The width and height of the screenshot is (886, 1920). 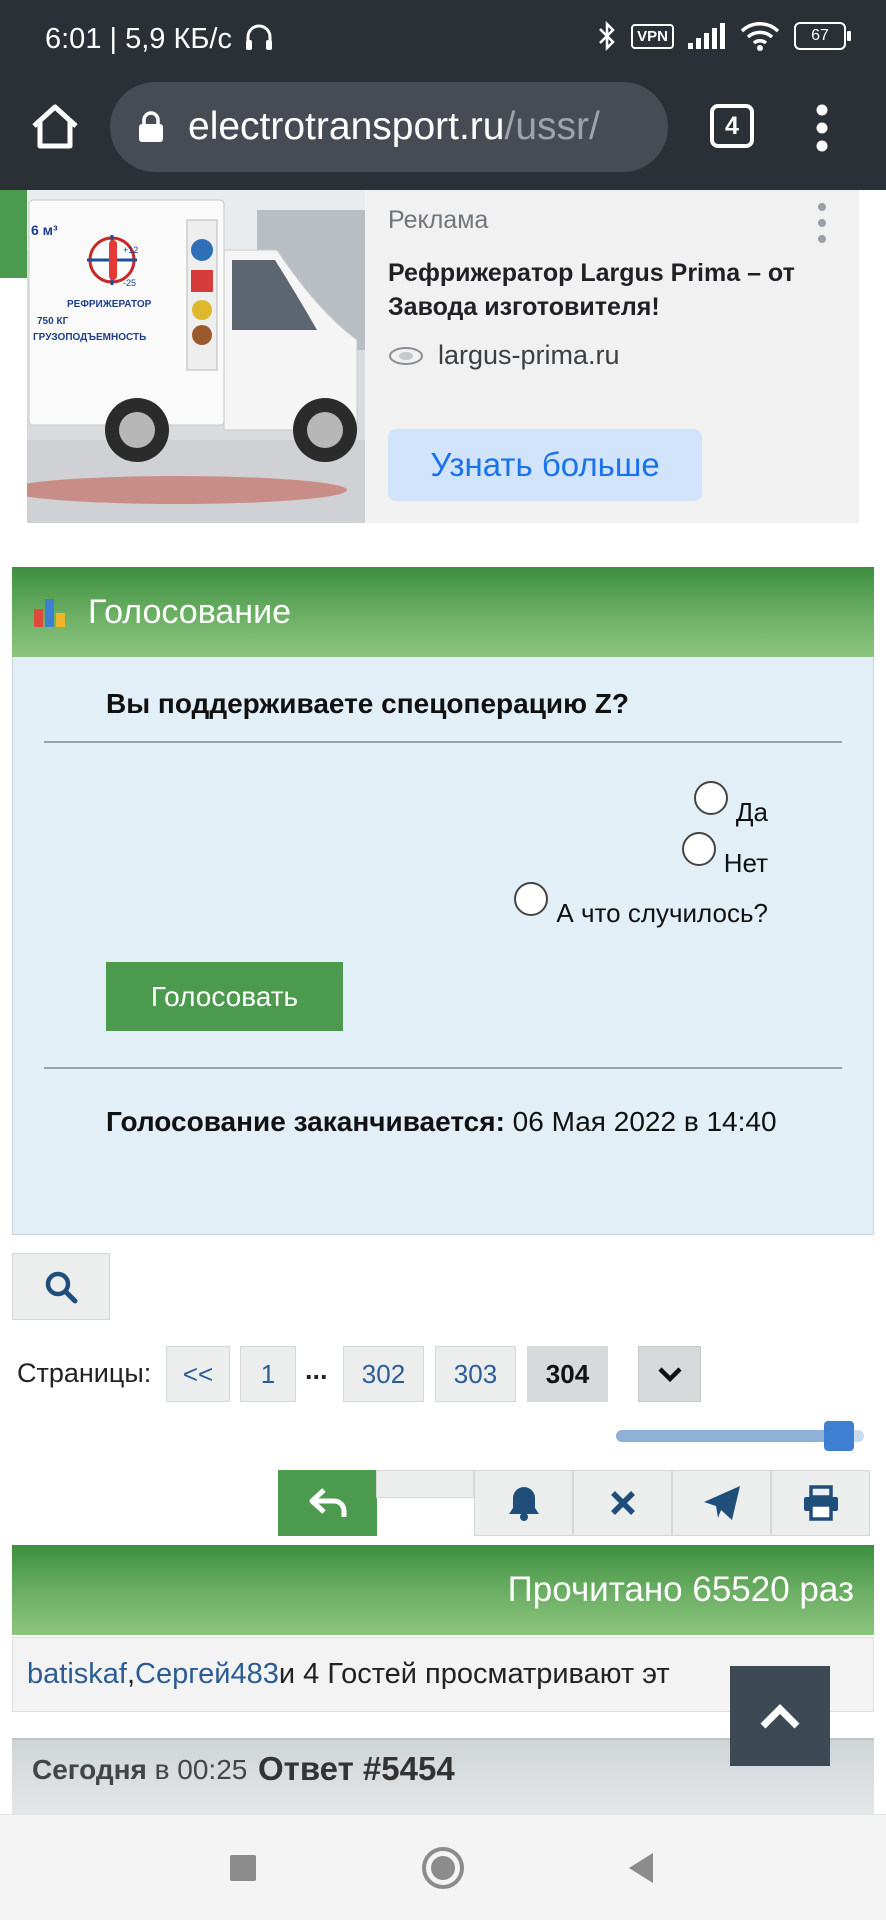 I want to click on page-slider-fill, so click(x=728, y=1436).